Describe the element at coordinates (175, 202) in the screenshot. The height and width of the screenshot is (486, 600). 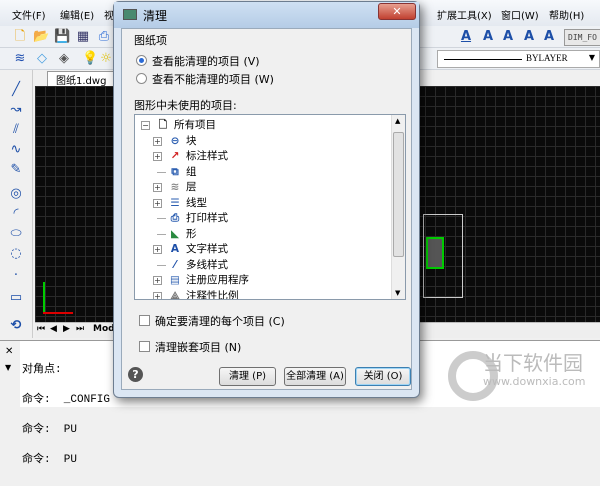
I see `linetype-icon: ☰` at that location.